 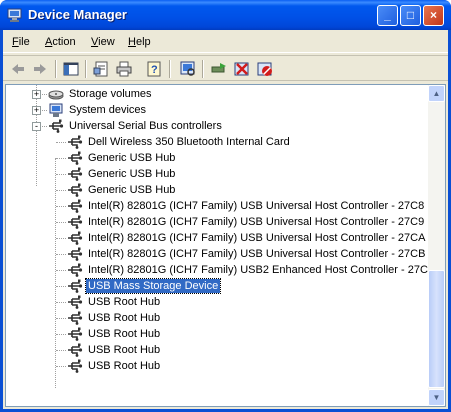 I want to click on tree-category-label: Storage volumes, so click(x=110, y=94).